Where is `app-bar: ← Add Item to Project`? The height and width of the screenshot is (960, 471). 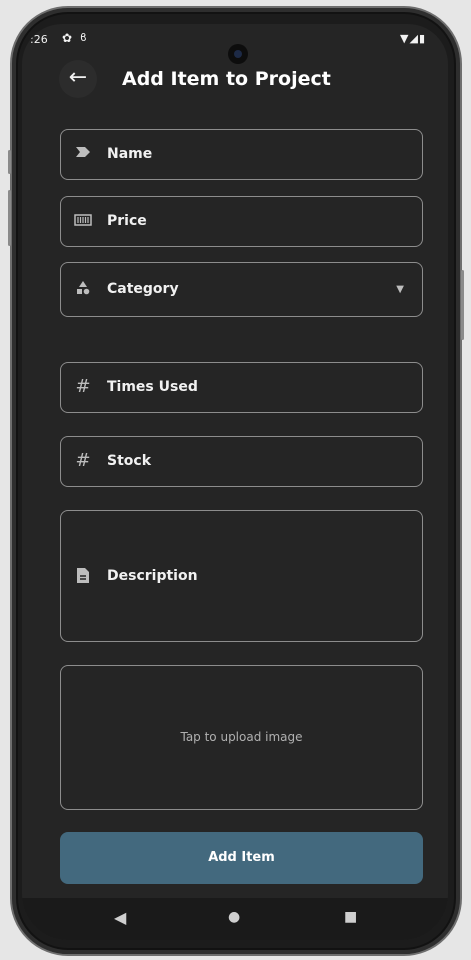
app-bar: ← Add Item to Project is located at coordinates (235, 81).